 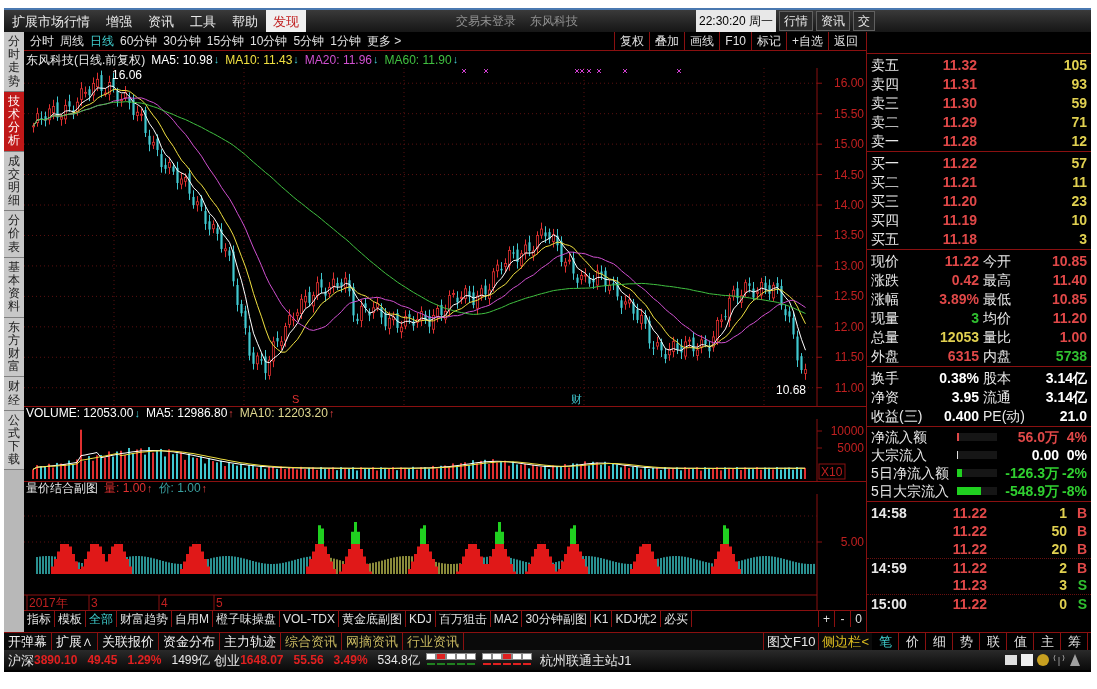 What do you see at coordinates (667, 41) in the screenshot?
I see `toolbar-button: 叠加` at bounding box center [667, 41].